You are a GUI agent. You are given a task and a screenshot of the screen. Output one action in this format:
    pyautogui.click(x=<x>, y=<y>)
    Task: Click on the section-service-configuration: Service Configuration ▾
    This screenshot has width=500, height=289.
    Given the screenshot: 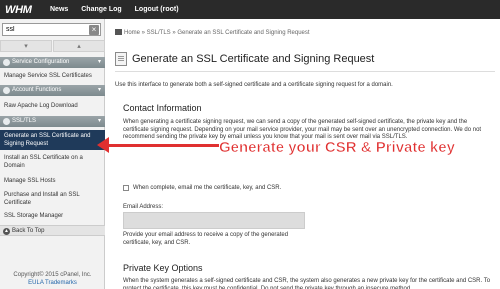 What is the action you would take?
    pyautogui.click(x=52, y=62)
    